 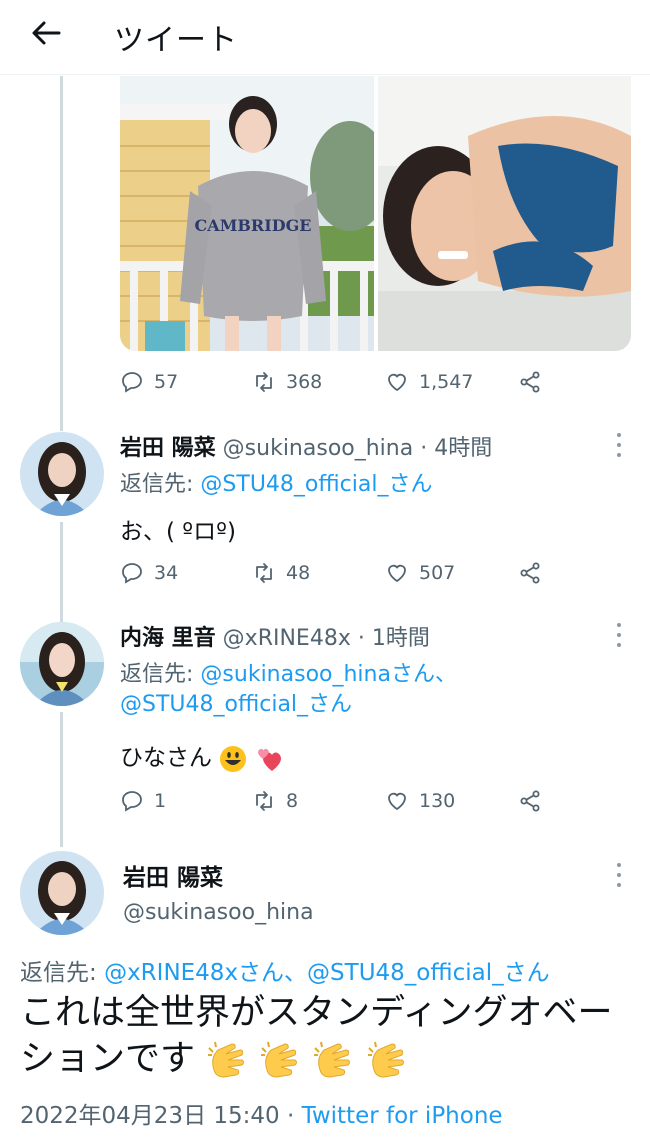 What do you see at coordinates (149, 573) in the screenshot?
I see `reply-button: 34` at bounding box center [149, 573].